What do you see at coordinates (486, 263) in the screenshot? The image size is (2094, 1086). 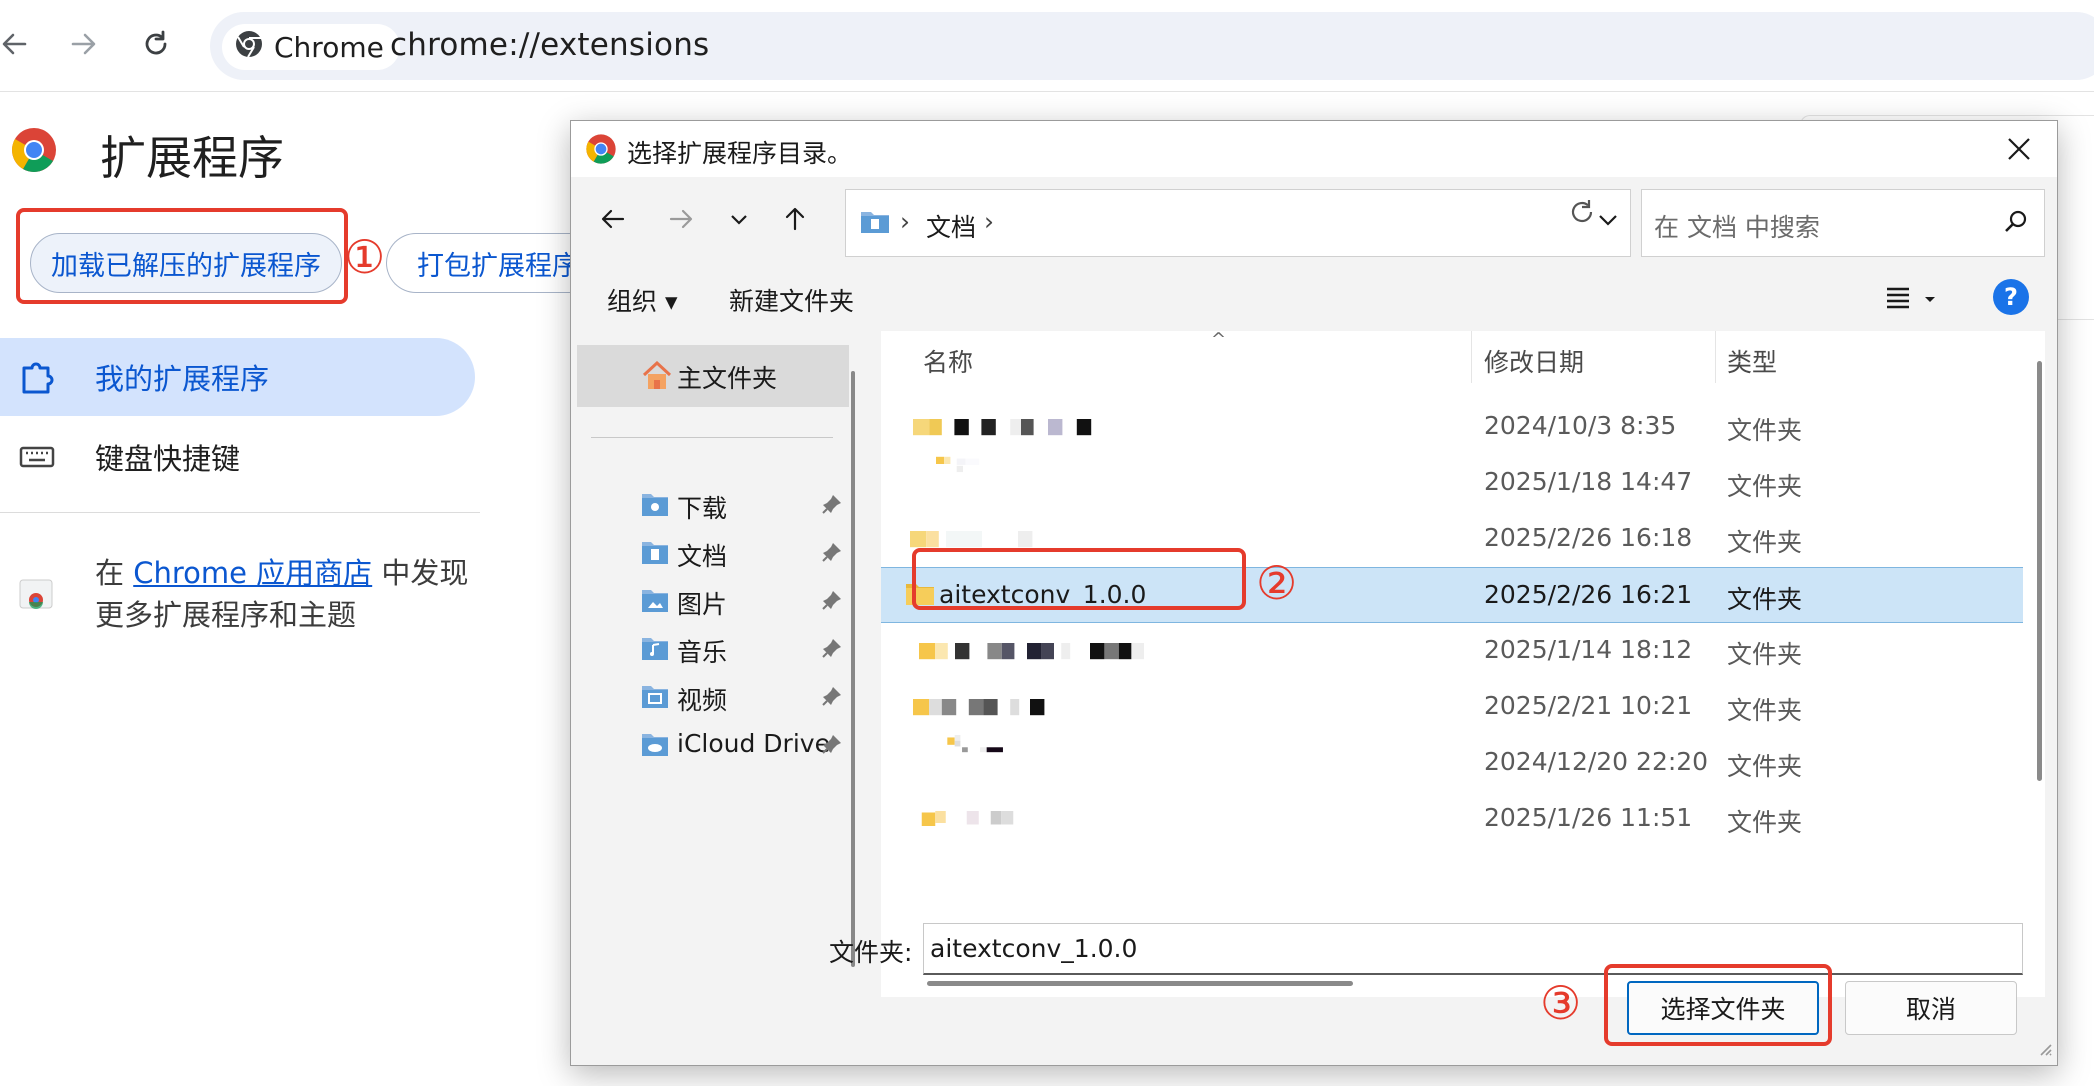 I see `pack-extension-button: 打包扩展程序` at bounding box center [486, 263].